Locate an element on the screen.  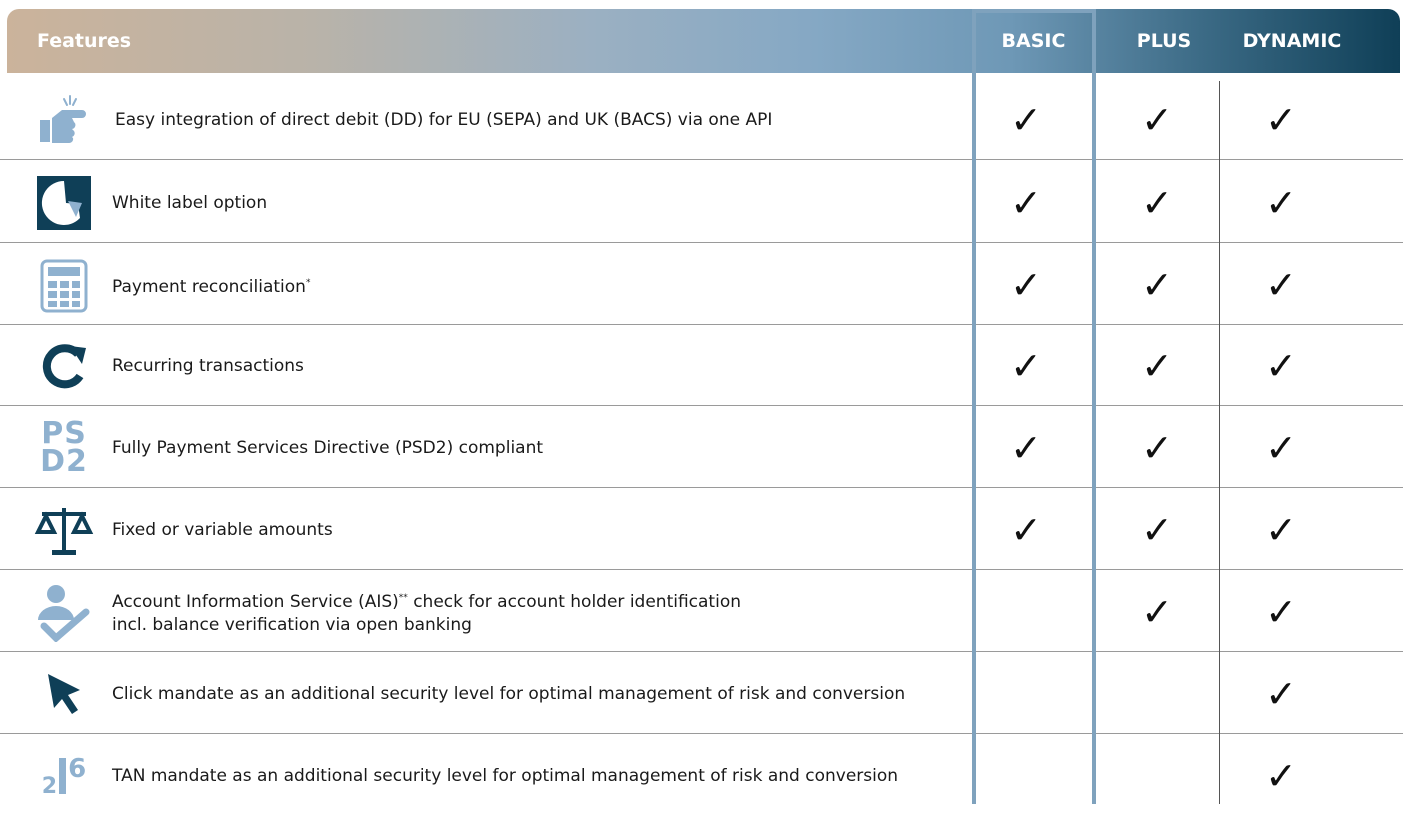
basic-column-left-border is located at coordinates (974, 406).